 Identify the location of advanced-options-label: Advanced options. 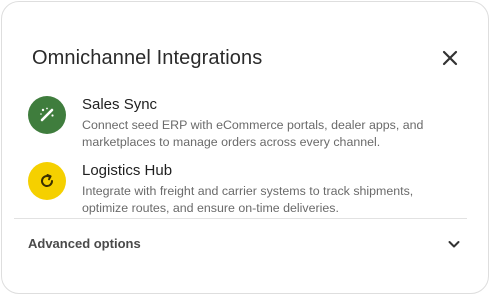
(84, 243).